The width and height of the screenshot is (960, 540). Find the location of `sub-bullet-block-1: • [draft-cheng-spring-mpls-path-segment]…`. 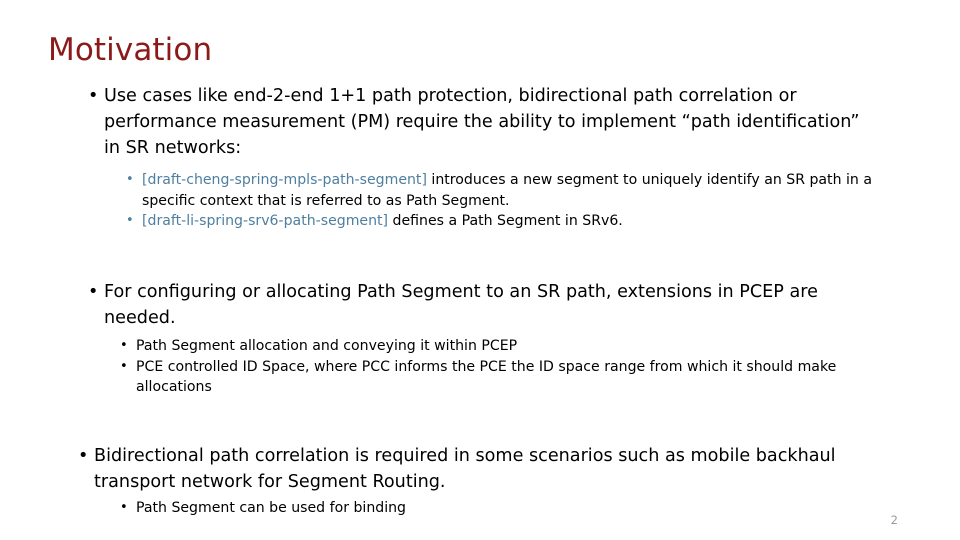

sub-bullet-block-1: • [draft-cheng-spring-mpls-path-segment]… is located at coordinates (515, 201).